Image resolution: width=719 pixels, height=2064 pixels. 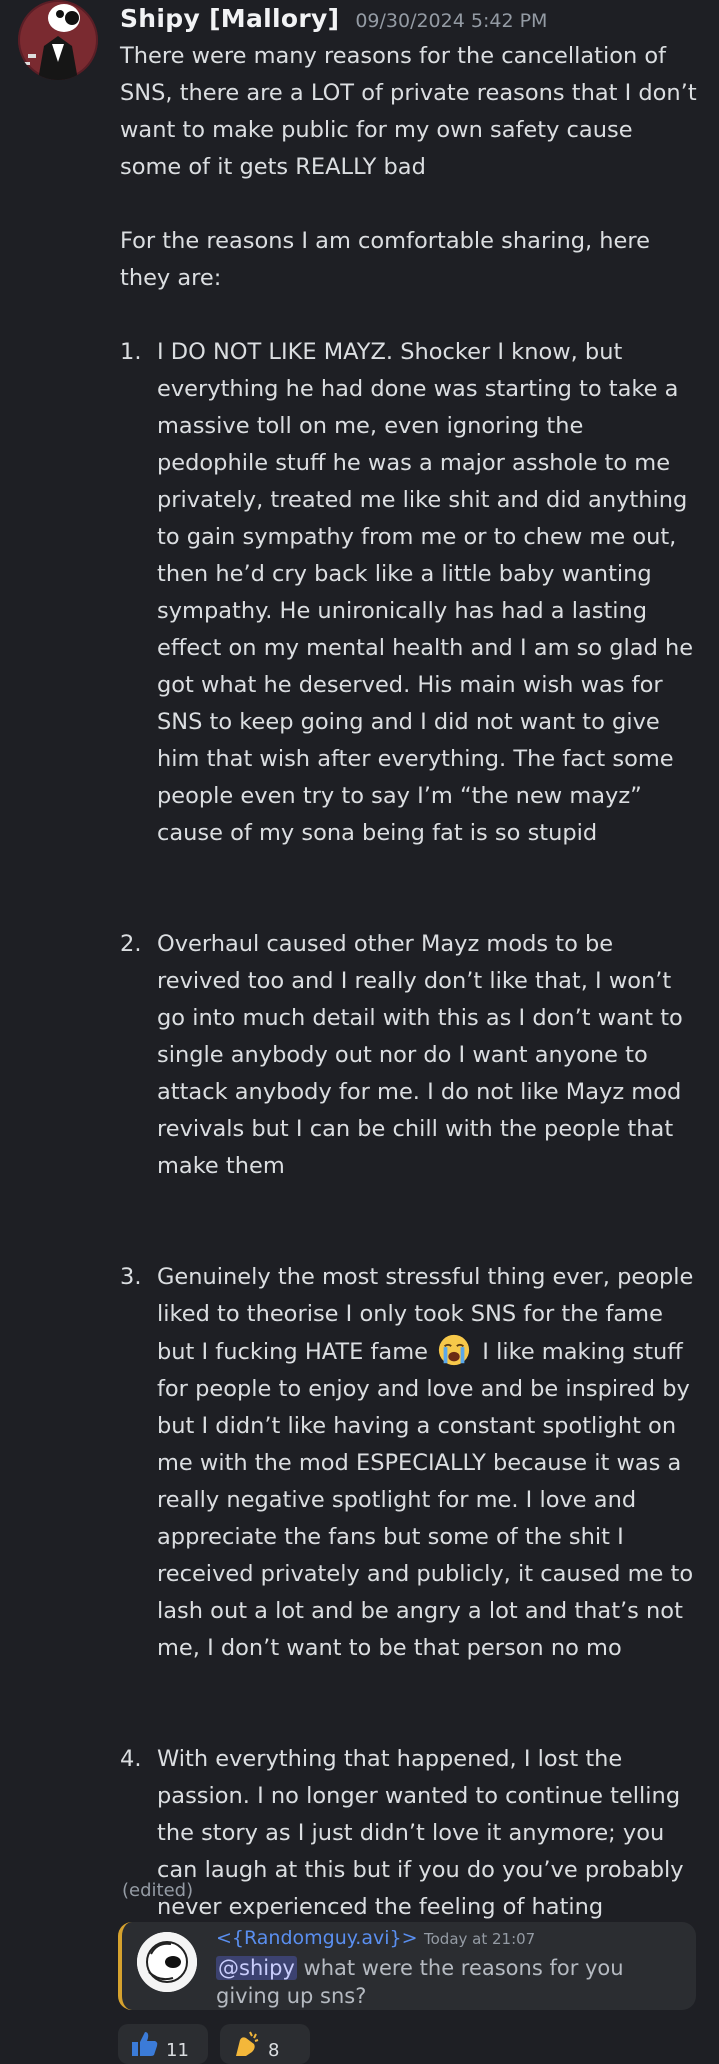 What do you see at coordinates (451, 21) in the screenshot?
I see `message-timestamp: 09/30/2024 5:42 PM` at bounding box center [451, 21].